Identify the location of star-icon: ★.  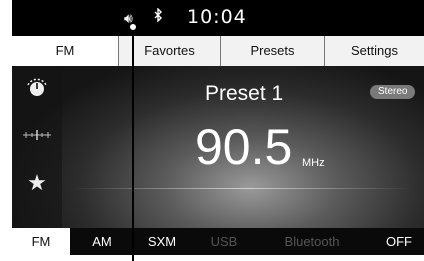
(37, 183).